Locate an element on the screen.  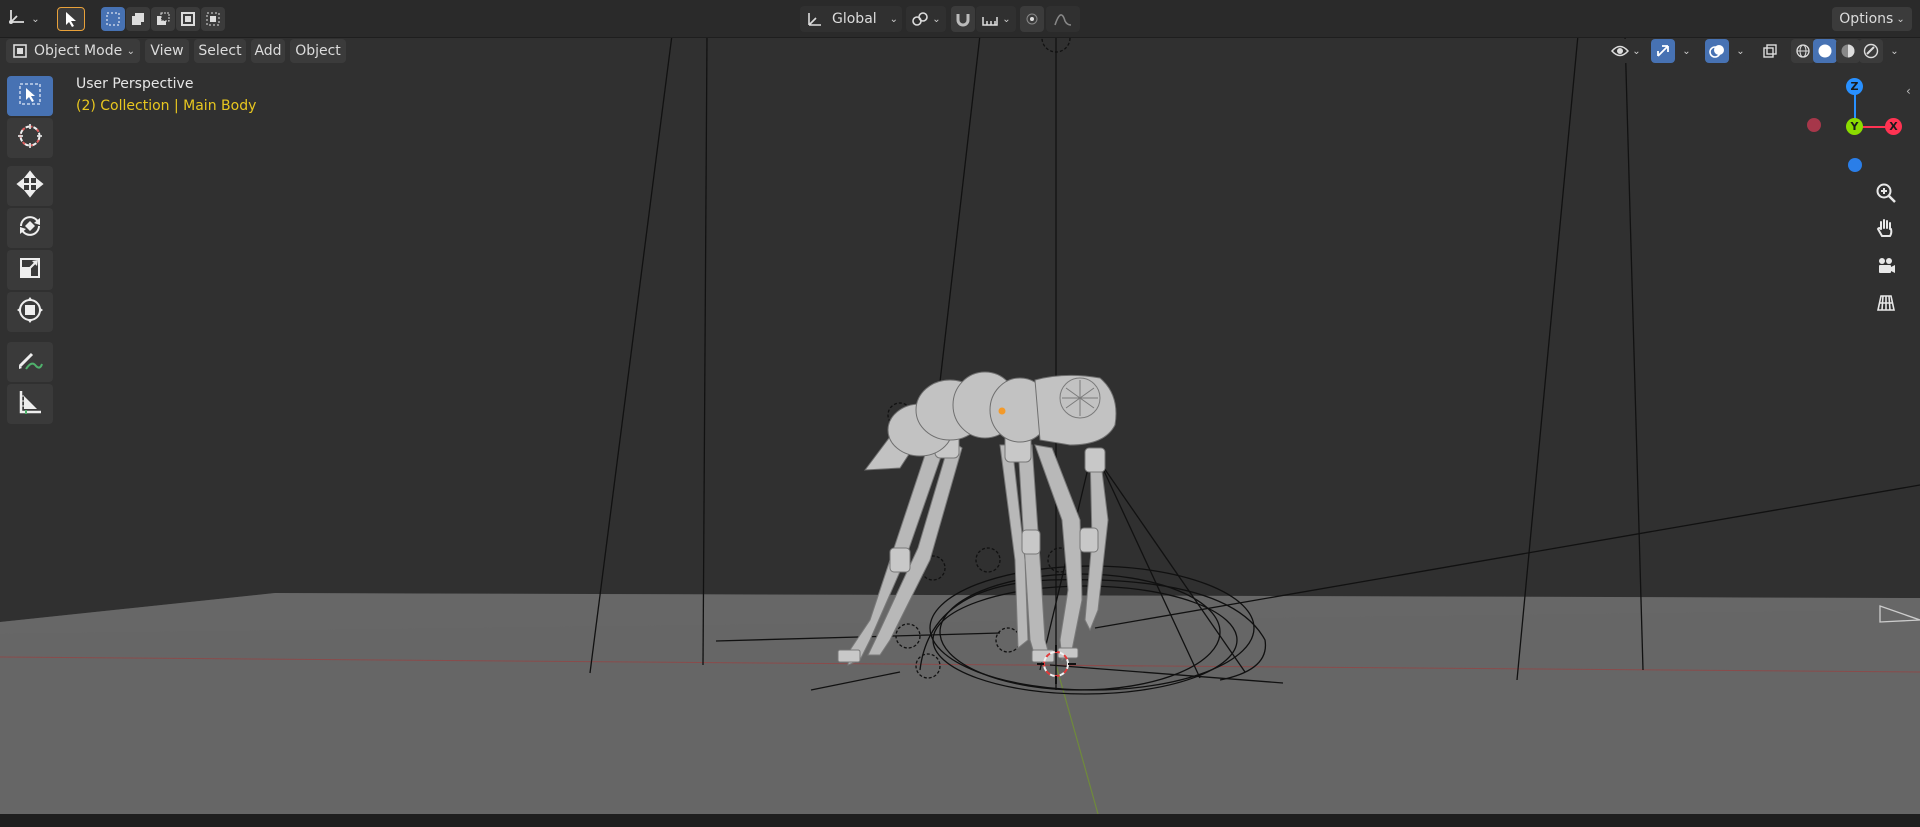
shading-dropdown: ⌄ is located at coordinates (1893, 51).